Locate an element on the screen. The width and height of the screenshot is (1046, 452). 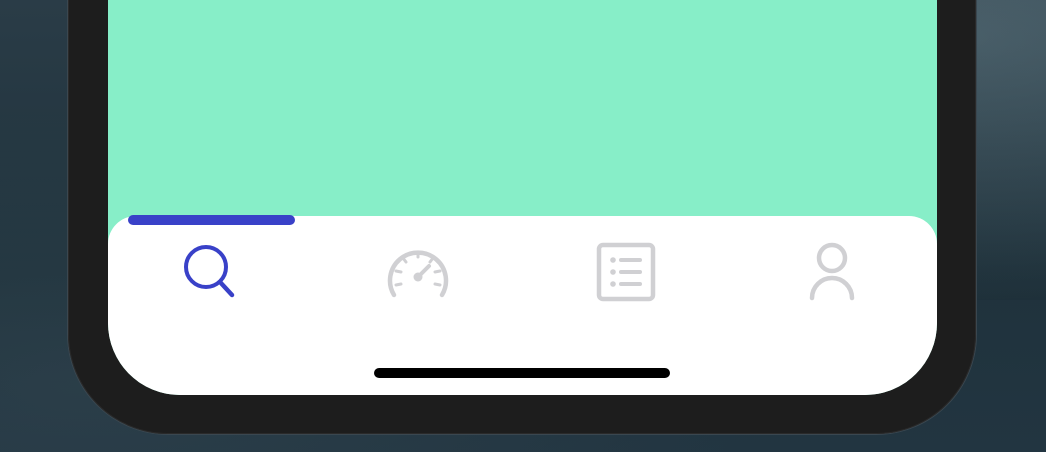
tab-list is located at coordinates (626, 272).